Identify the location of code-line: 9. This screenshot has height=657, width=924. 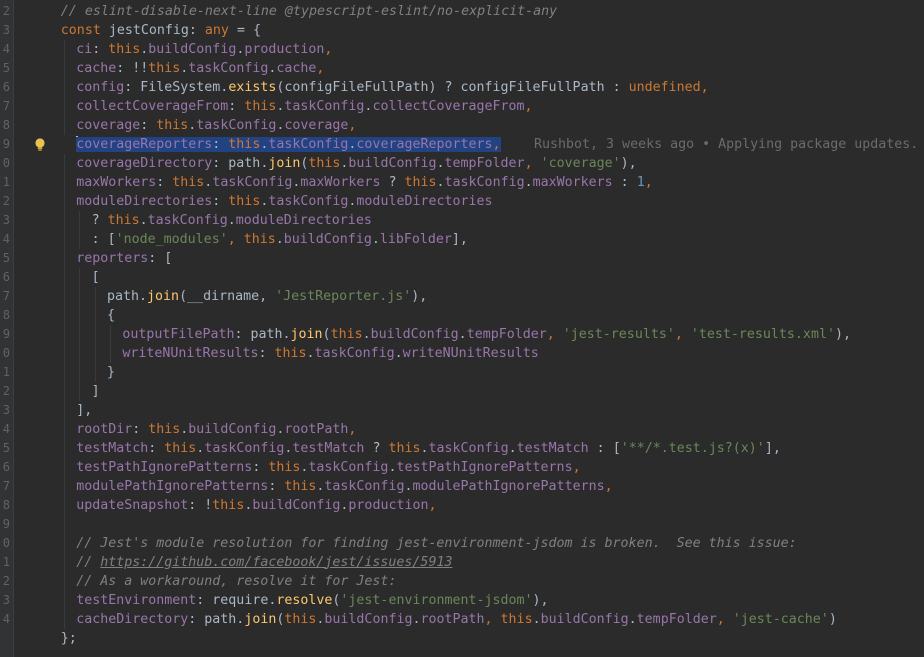
(462, 524).